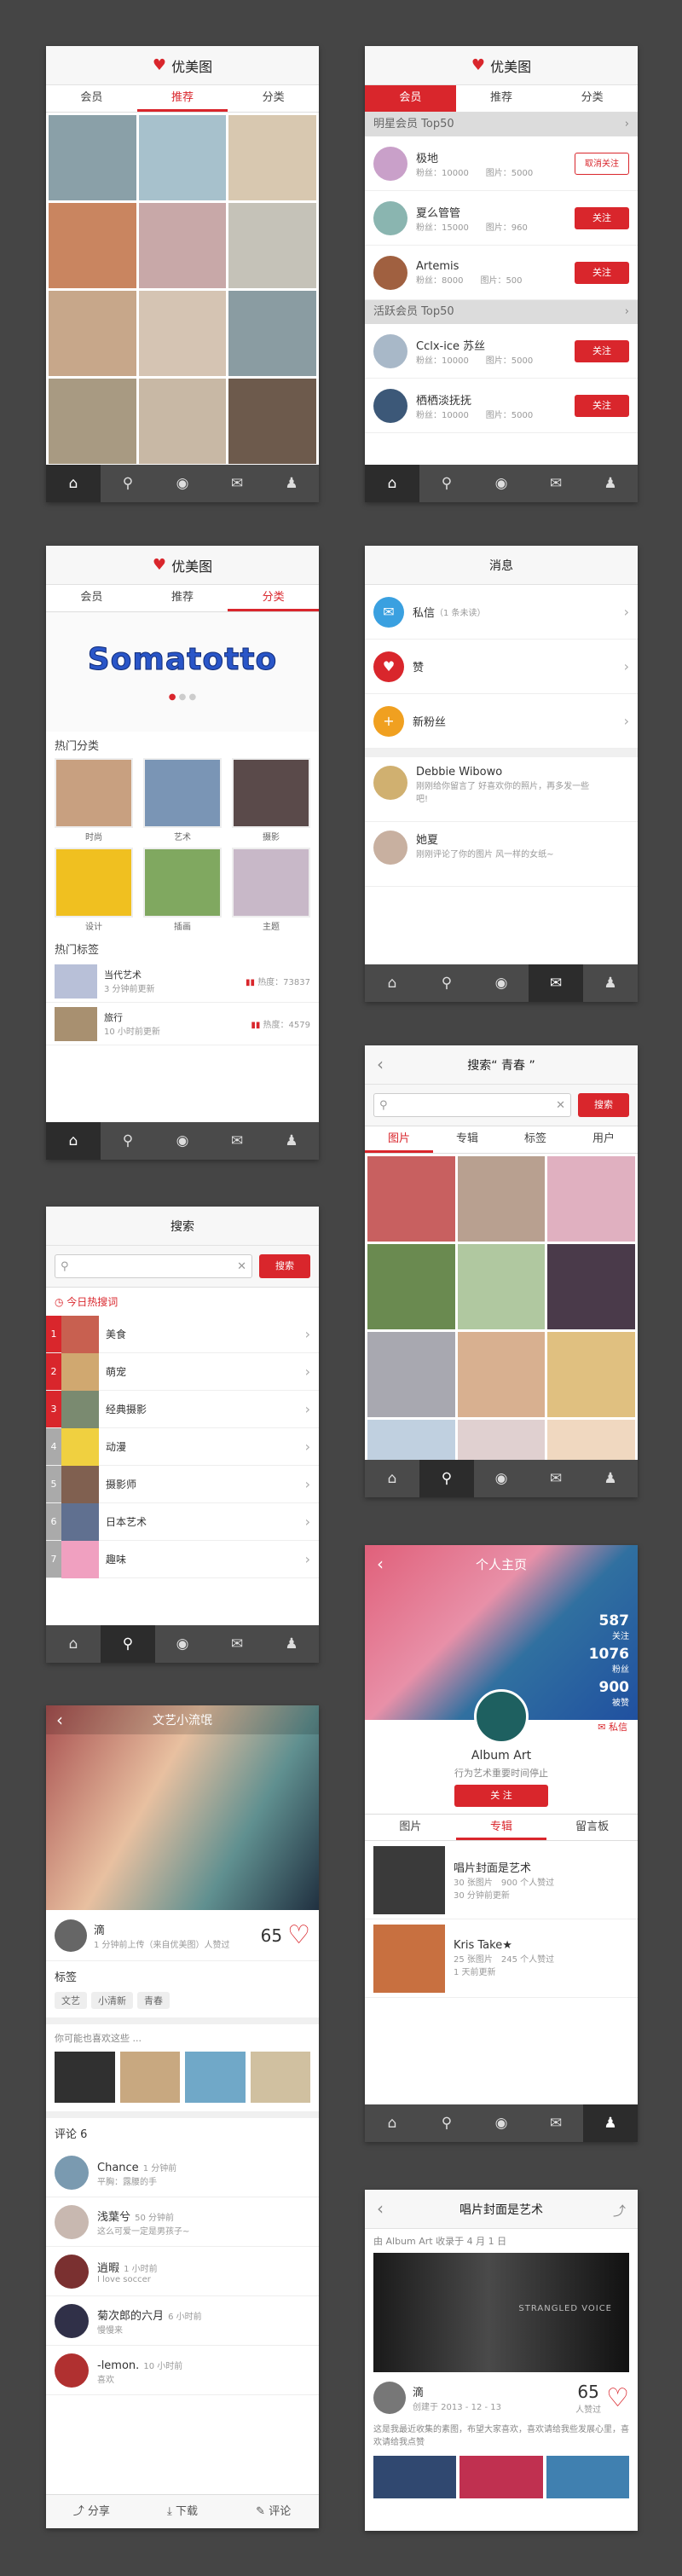 The width and height of the screenshot is (682, 2576). Describe the element at coordinates (271, 800) in the screenshot. I see `category-item: 摄影` at that location.